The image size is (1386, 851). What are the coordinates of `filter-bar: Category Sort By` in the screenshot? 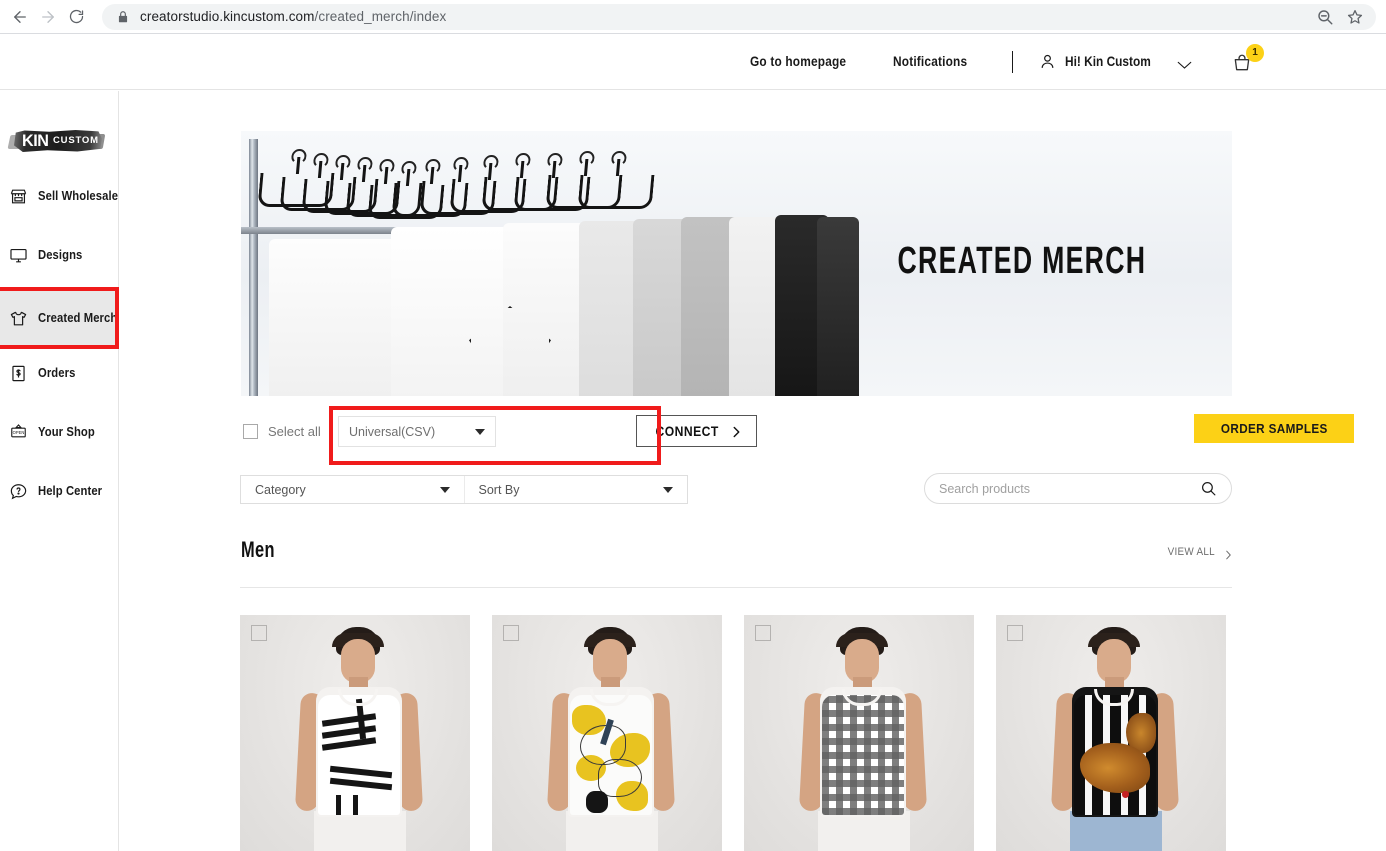 It's located at (464, 489).